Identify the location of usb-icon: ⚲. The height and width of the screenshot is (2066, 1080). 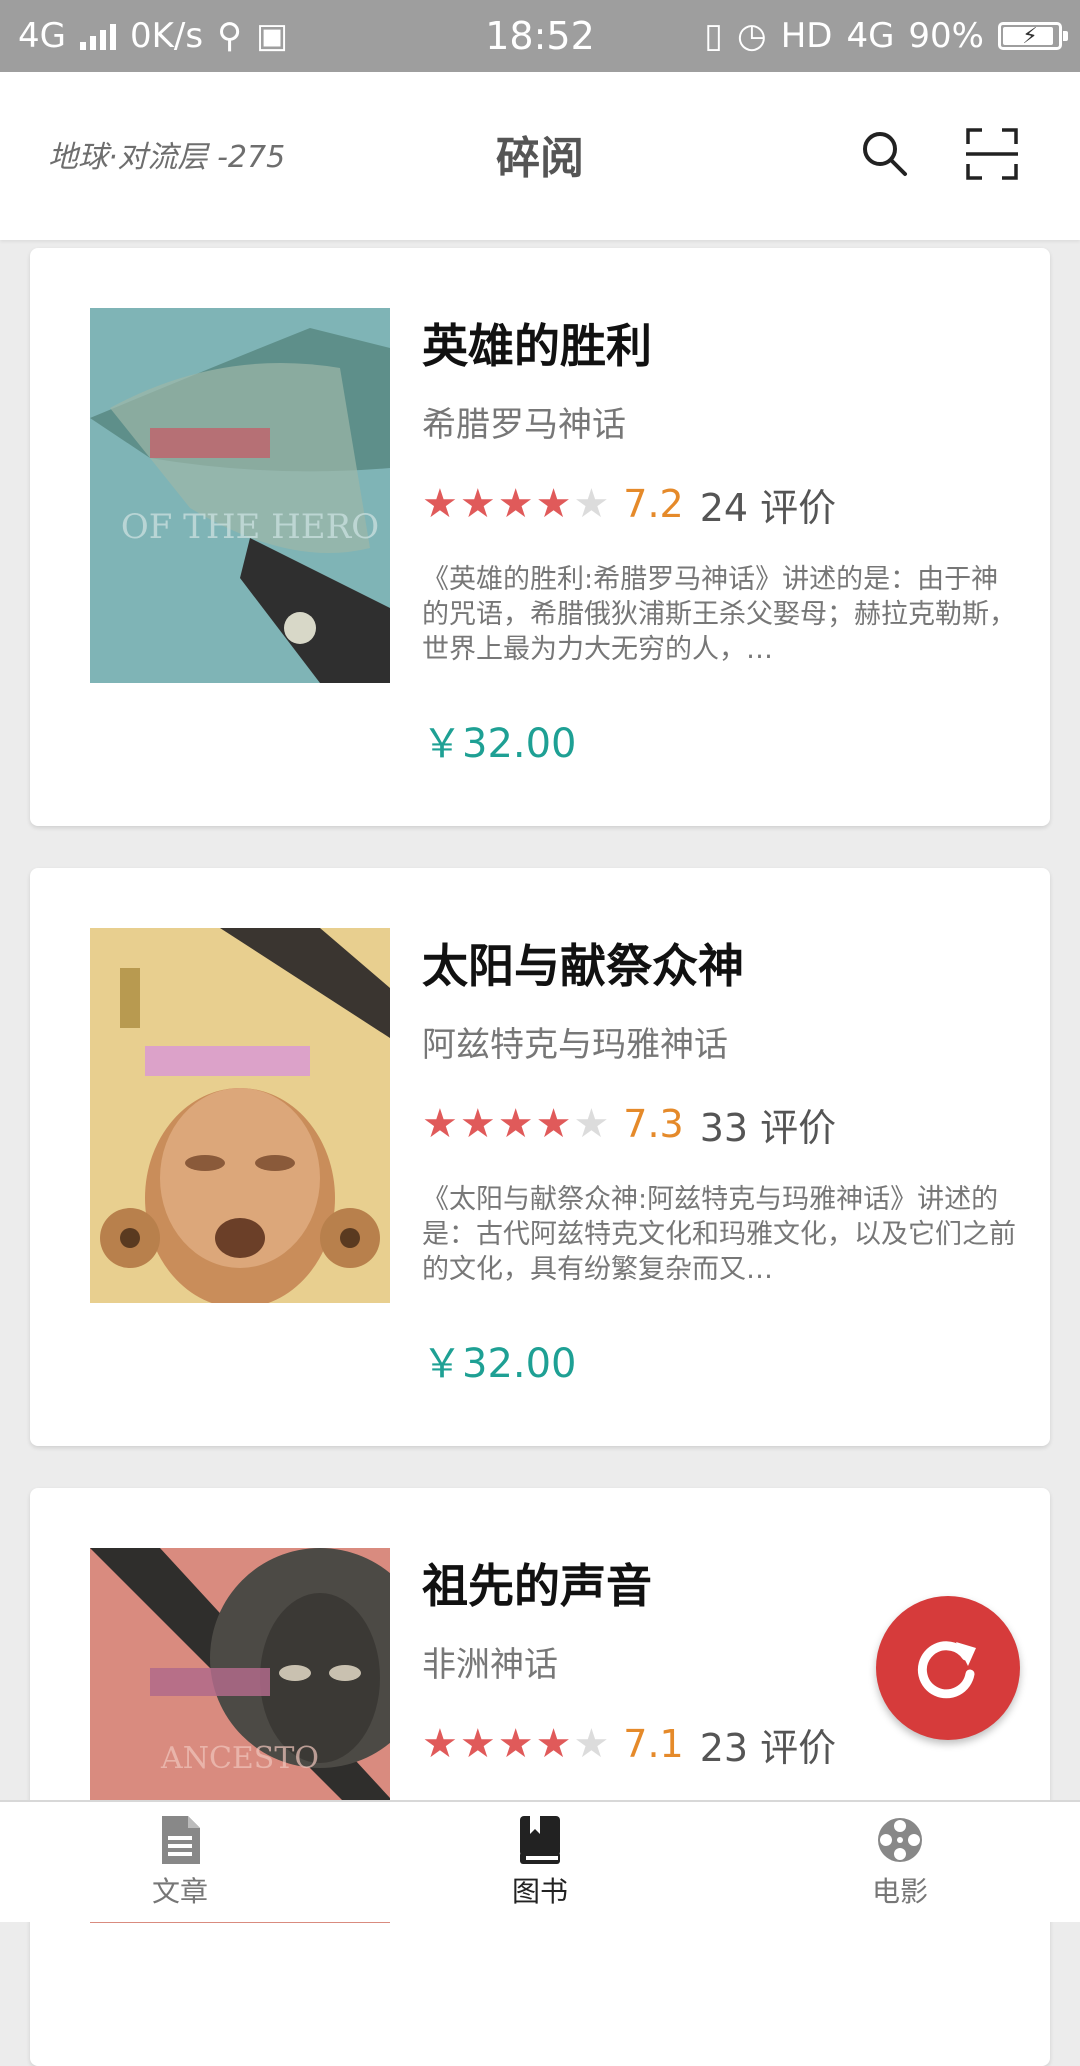
(229, 36).